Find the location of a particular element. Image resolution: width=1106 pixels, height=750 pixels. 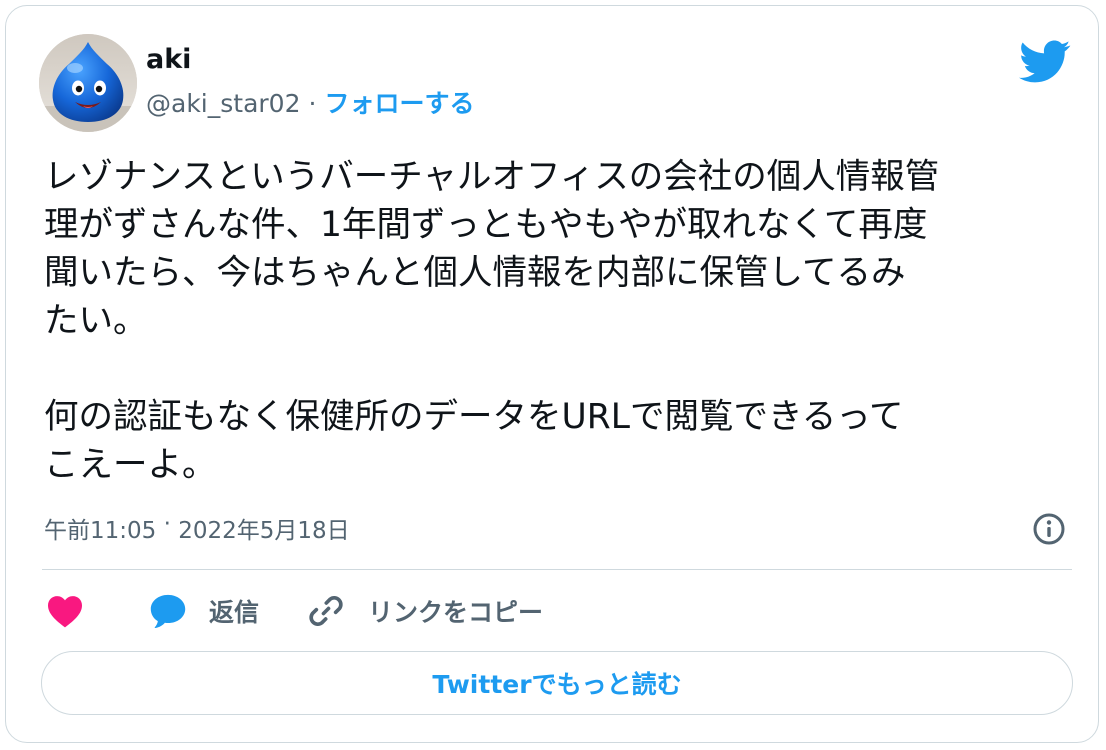

read-more-button: Twitterでもっと読む is located at coordinates (557, 683).